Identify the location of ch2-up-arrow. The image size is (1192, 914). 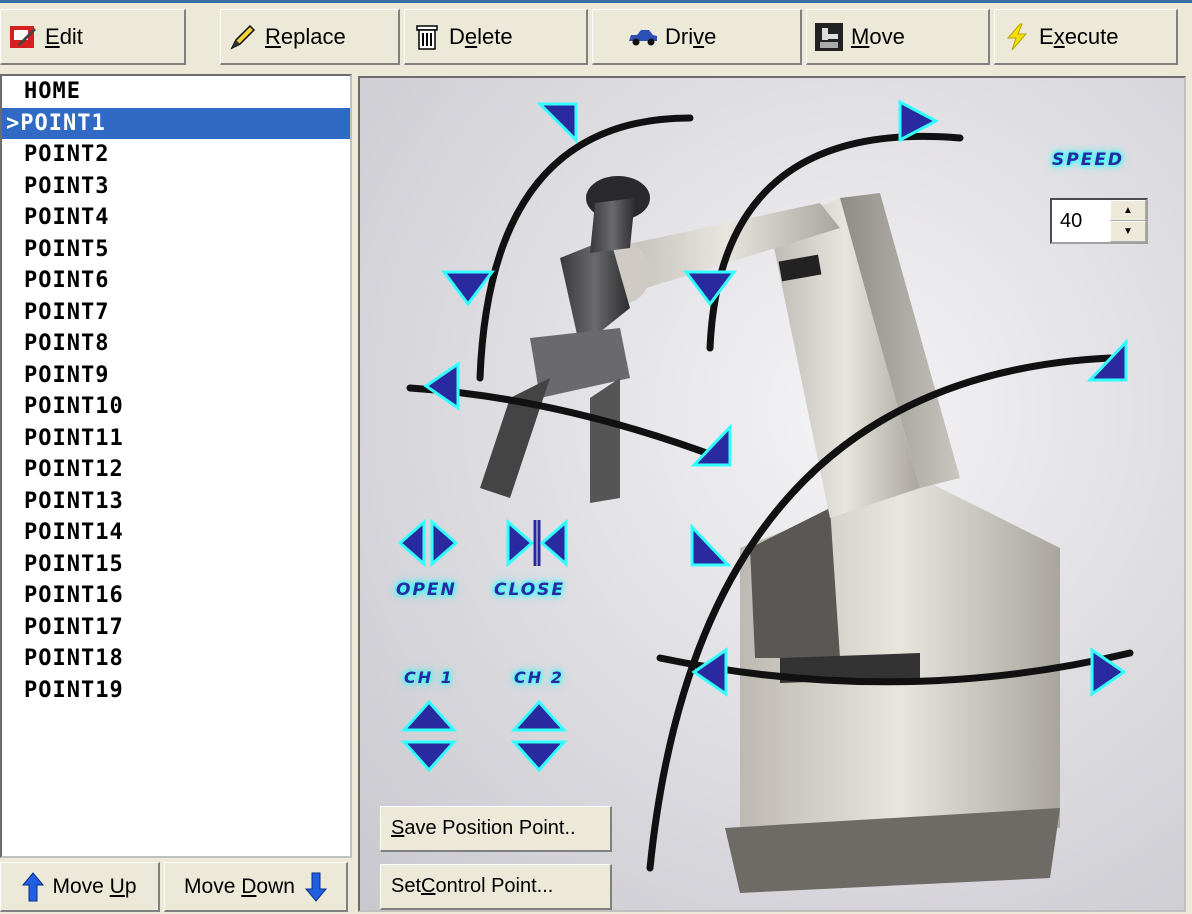
(539, 716).